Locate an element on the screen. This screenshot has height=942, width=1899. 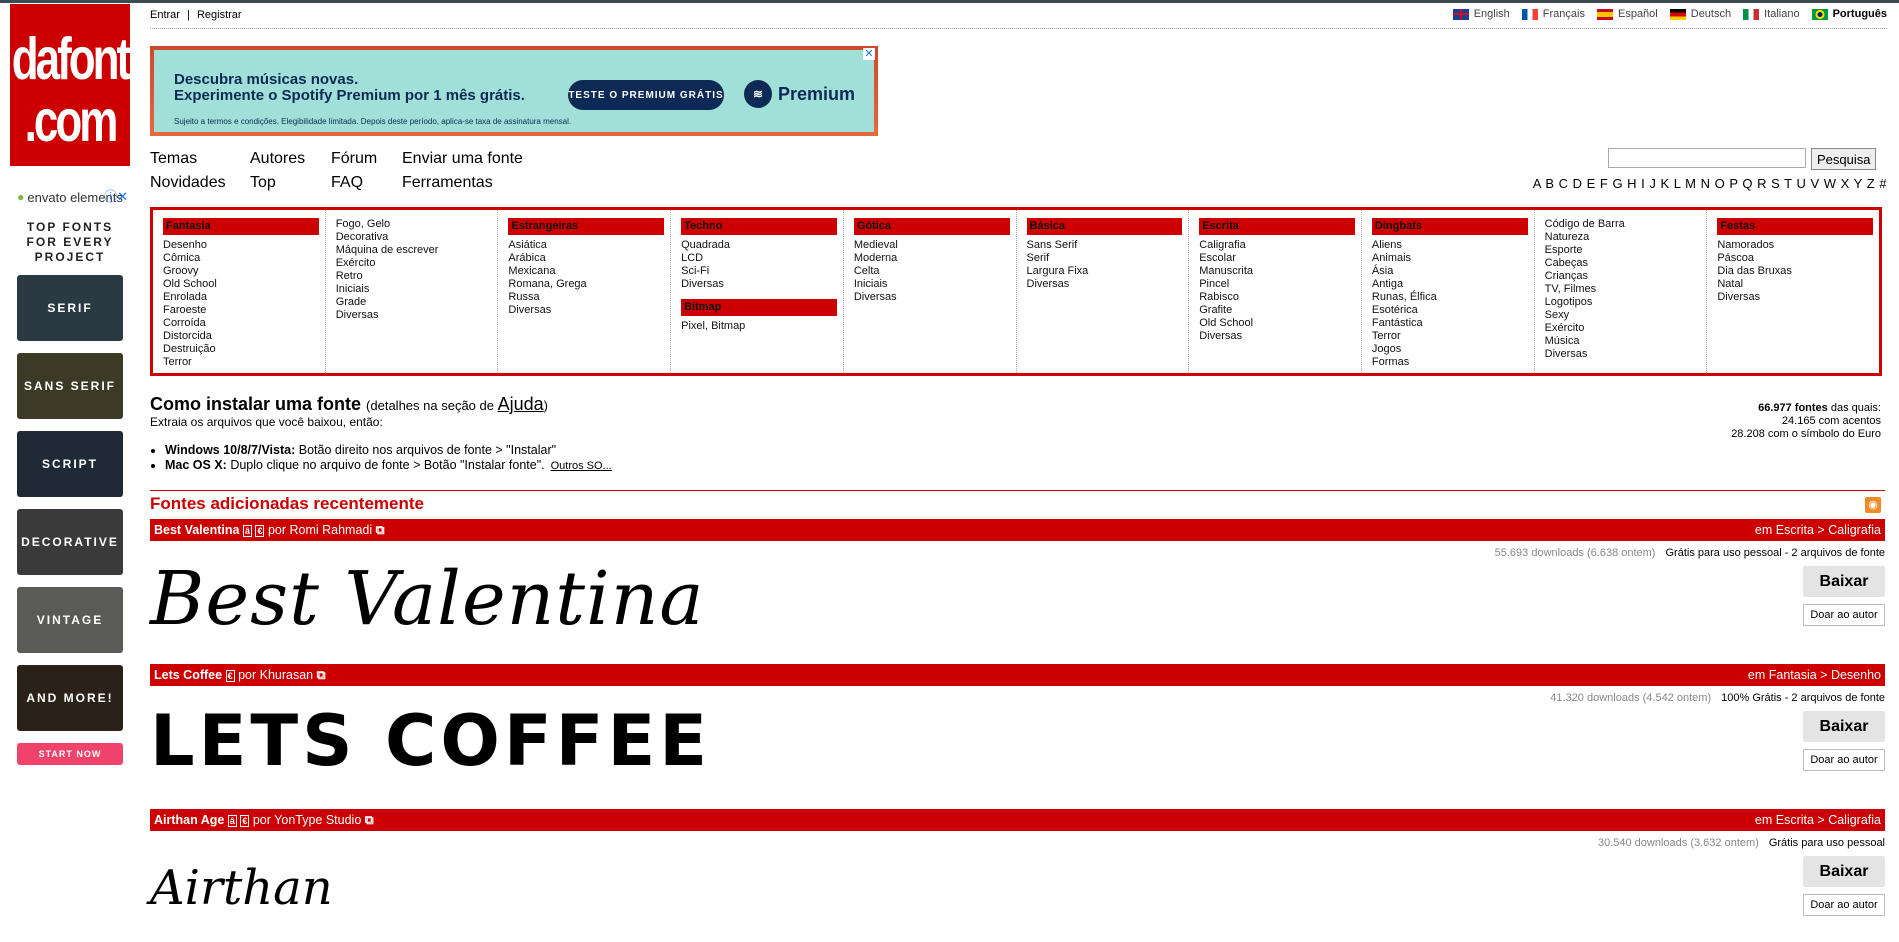
category-link: Largura Fixa is located at coordinates (1105, 271).